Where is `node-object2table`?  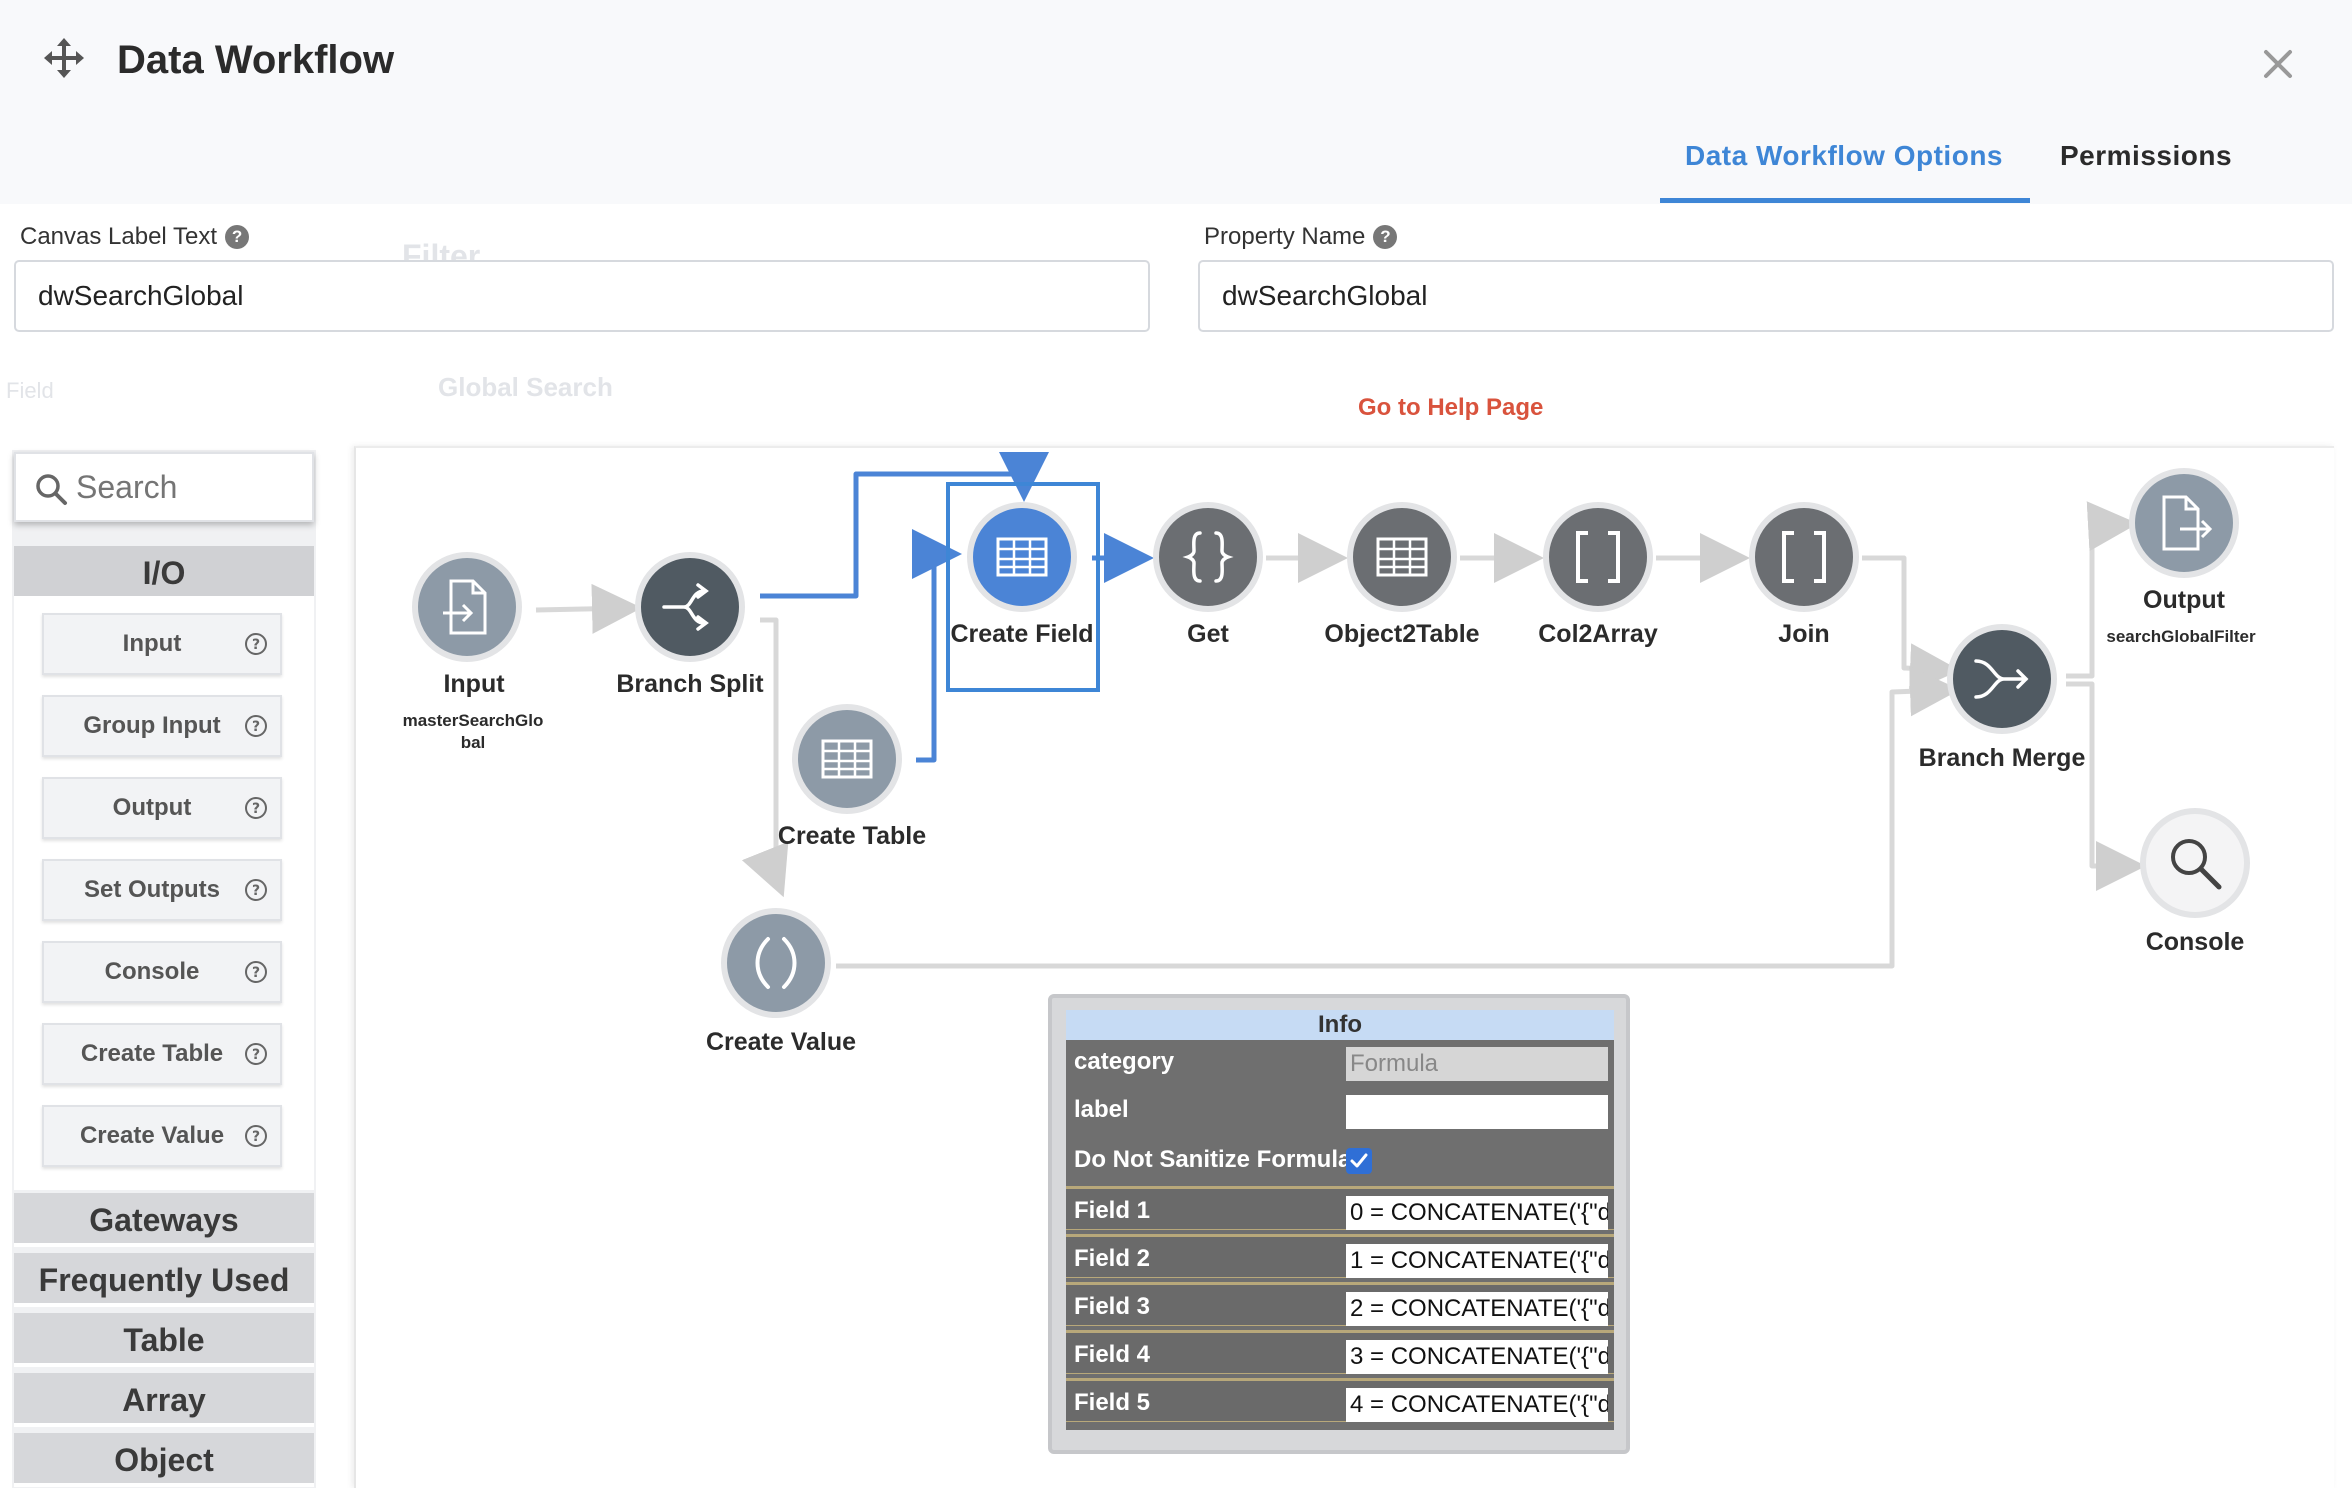 node-object2table is located at coordinates (1402, 557).